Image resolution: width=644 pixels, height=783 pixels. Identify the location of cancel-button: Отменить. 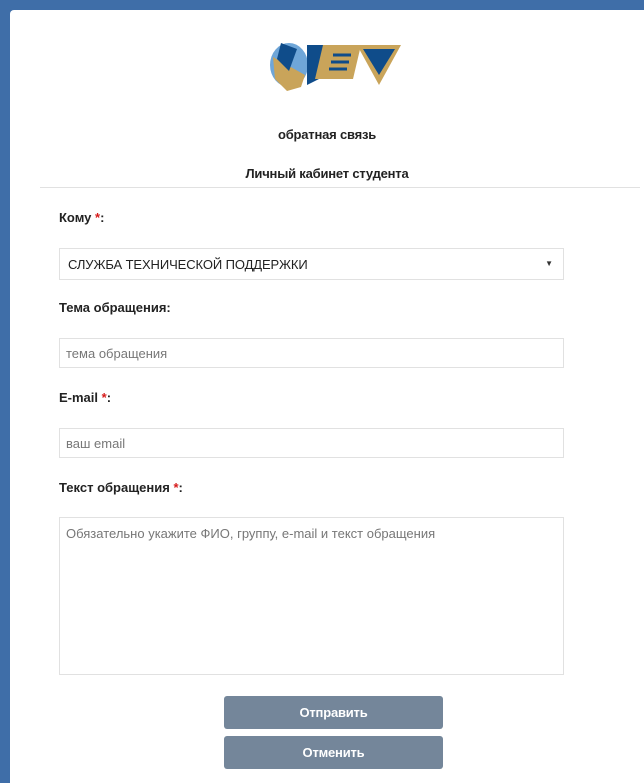
(333, 752).